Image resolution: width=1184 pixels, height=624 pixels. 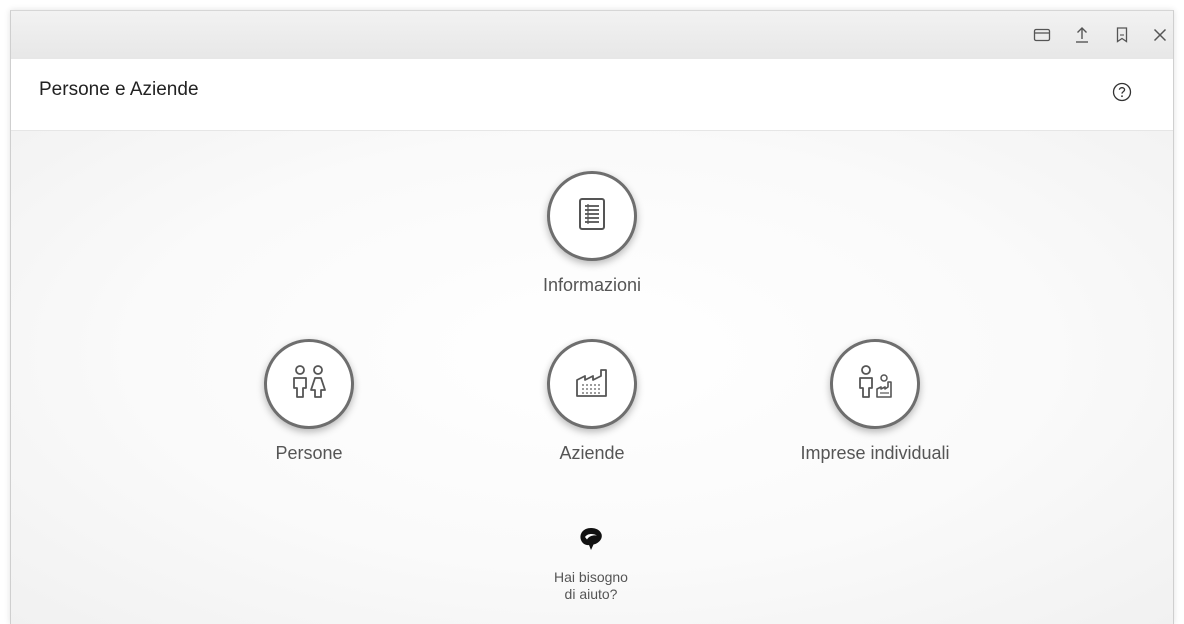 I want to click on tile-informazioni: Informazioni, so click(x=592, y=233).